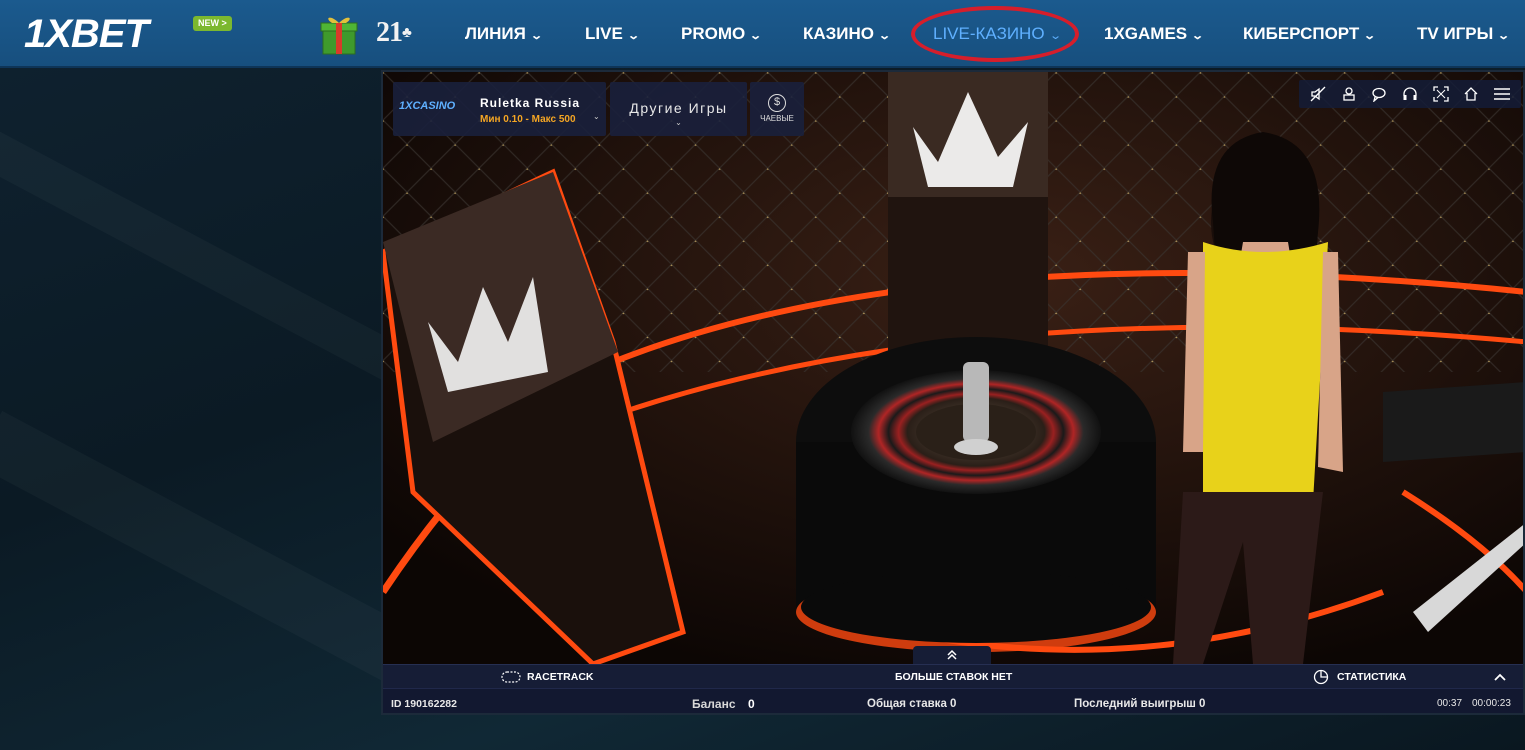 This screenshot has width=1525, height=750. I want to click on fullscreen-icon, so click(1441, 94).